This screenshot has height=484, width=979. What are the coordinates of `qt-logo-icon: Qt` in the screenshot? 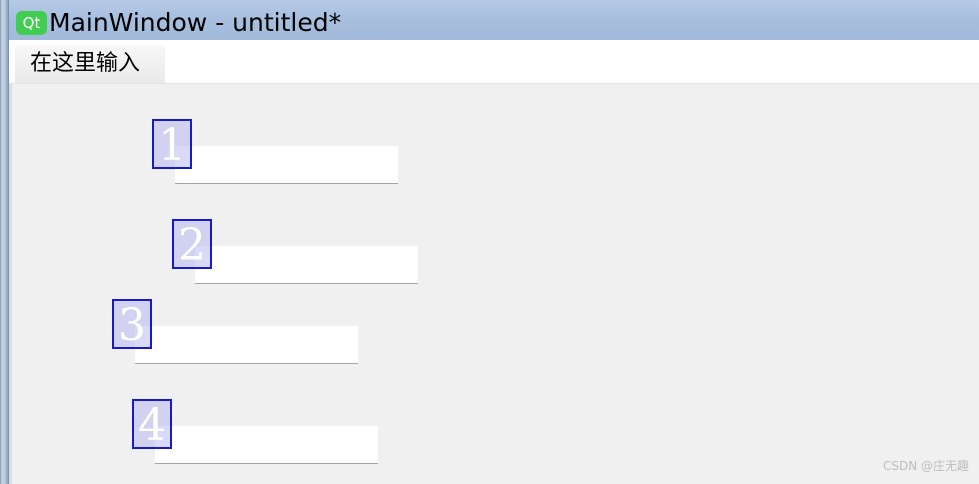 It's located at (31, 23).